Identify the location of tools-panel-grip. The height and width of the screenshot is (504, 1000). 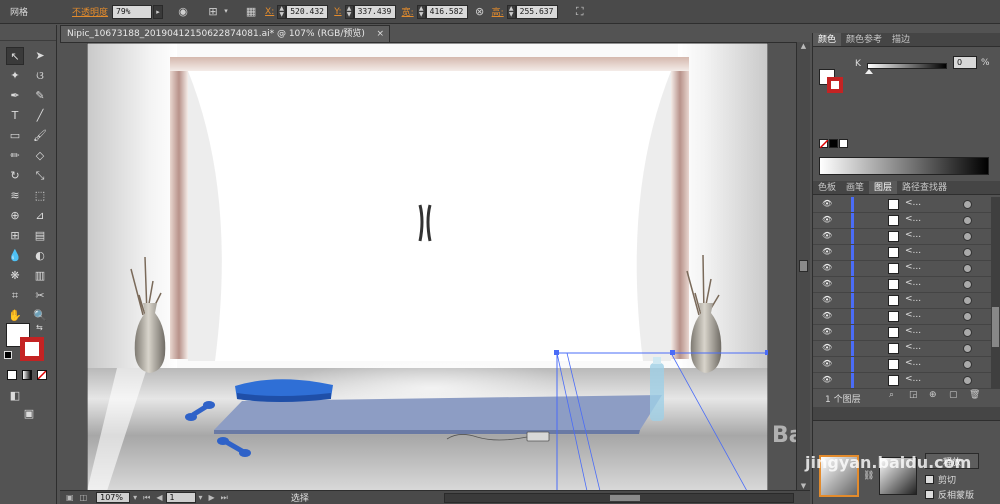
(28, 33).